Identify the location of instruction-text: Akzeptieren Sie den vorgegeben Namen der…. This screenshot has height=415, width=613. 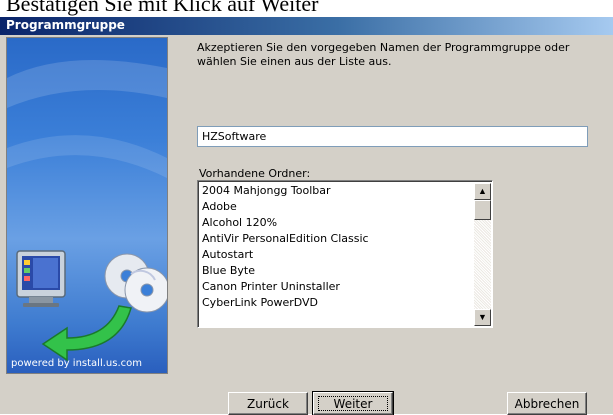
(383, 54).